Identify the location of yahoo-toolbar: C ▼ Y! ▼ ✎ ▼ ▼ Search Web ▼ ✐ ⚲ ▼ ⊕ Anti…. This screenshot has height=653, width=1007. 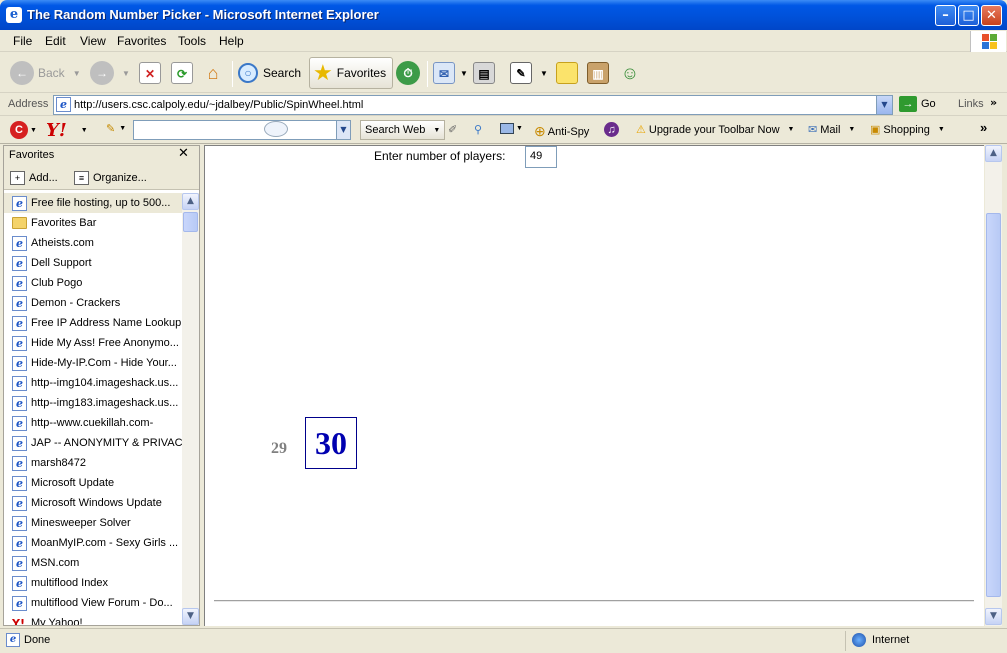
(503, 130).